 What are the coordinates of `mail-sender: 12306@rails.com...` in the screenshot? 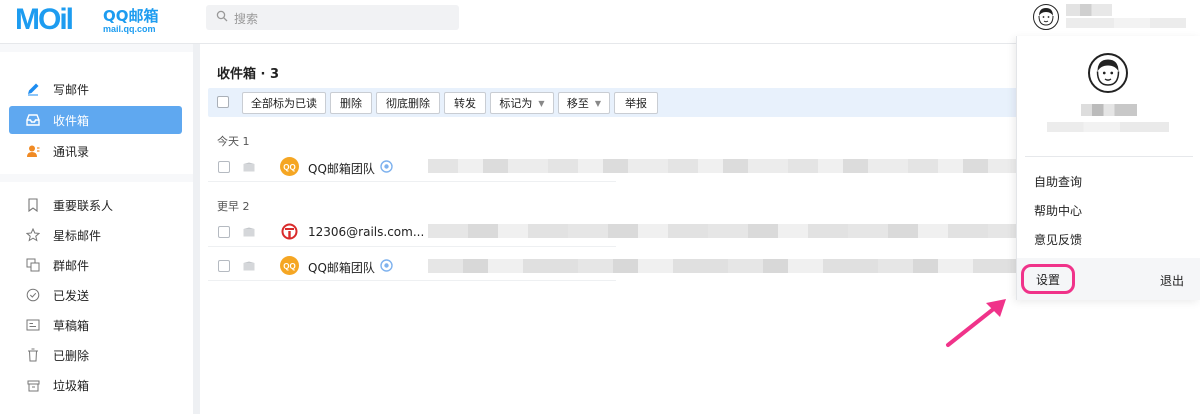 It's located at (366, 232).